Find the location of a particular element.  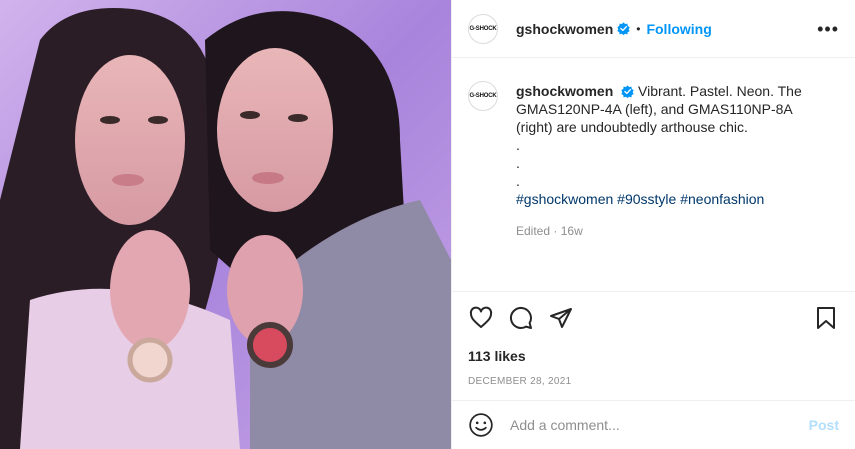

bookmark-icon is located at coordinates (826, 318).